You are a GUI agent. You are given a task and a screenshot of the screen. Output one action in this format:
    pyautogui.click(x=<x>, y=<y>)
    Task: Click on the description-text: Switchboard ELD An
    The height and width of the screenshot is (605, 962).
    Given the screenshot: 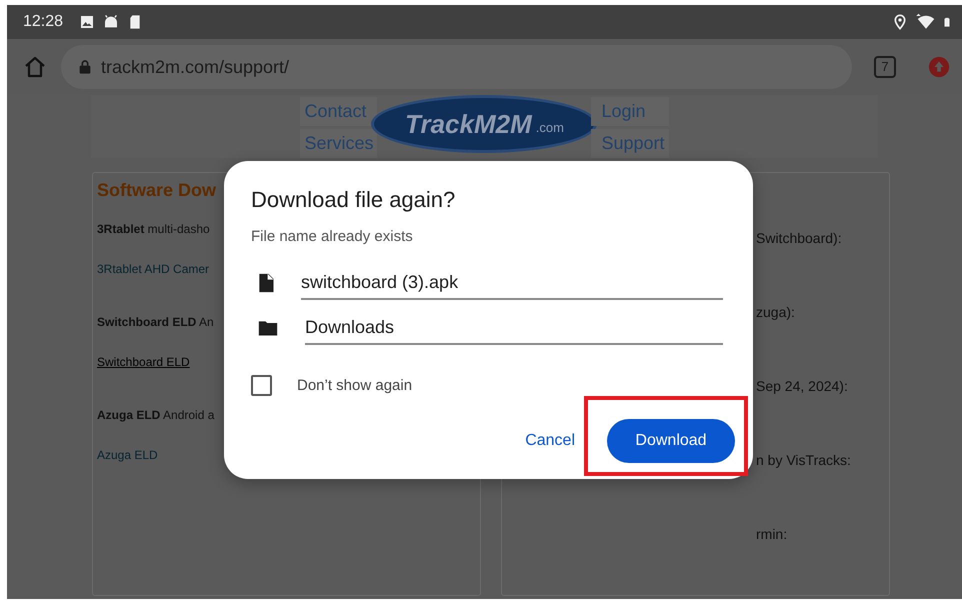 What is the action you would take?
    pyautogui.click(x=155, y=322)
    